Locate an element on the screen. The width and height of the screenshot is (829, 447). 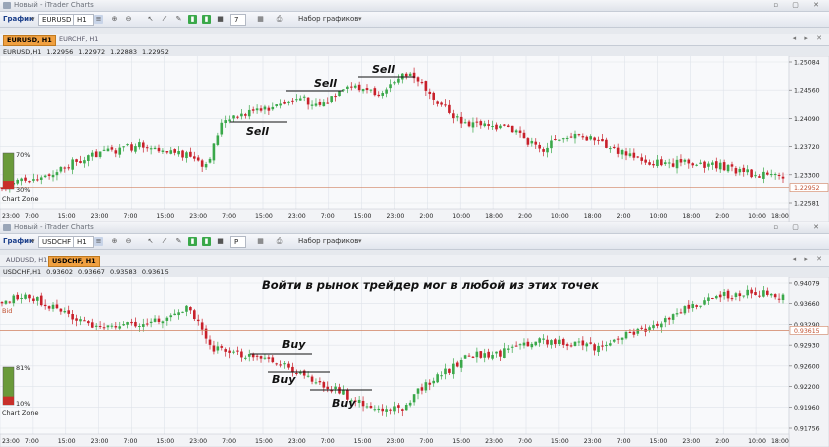
chart-type-select: P is located at coordinates (238, 242).